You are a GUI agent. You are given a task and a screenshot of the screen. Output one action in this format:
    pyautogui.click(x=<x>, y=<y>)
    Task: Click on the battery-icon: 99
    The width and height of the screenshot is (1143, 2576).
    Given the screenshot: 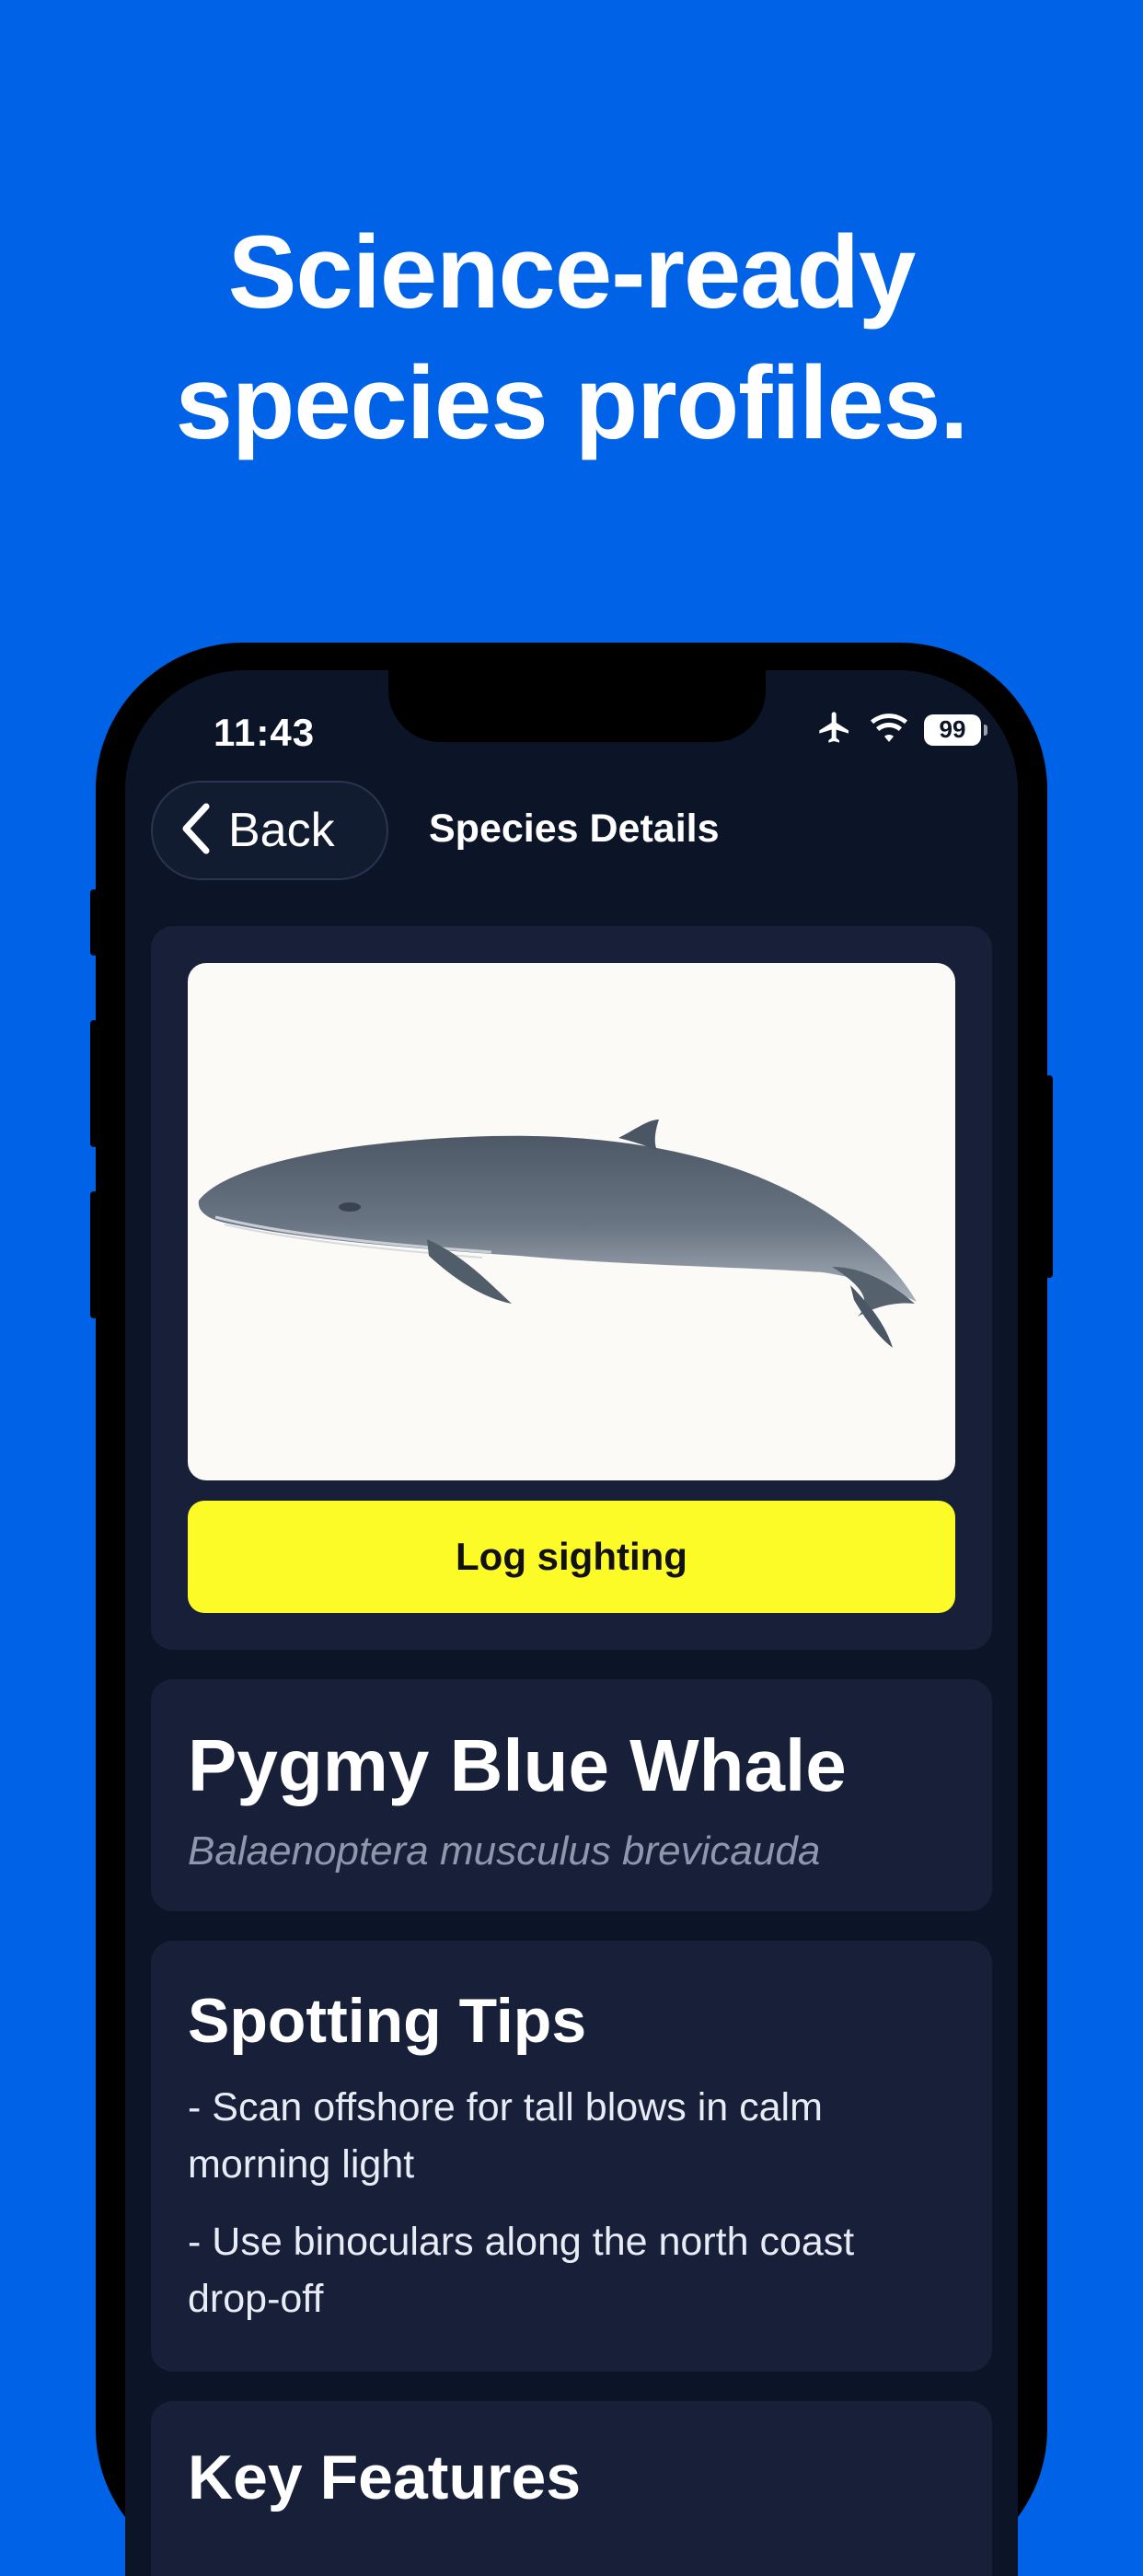 What is the action you would take?
    pyautogui.click(x=956, y=730)
    